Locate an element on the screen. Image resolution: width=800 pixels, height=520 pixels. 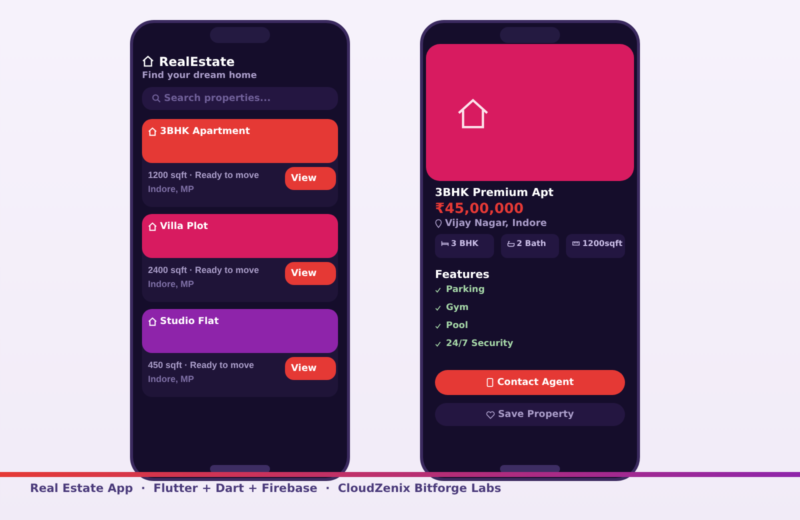
property-title: 3BHK Premium Apt is located at coordinates (495, 192).